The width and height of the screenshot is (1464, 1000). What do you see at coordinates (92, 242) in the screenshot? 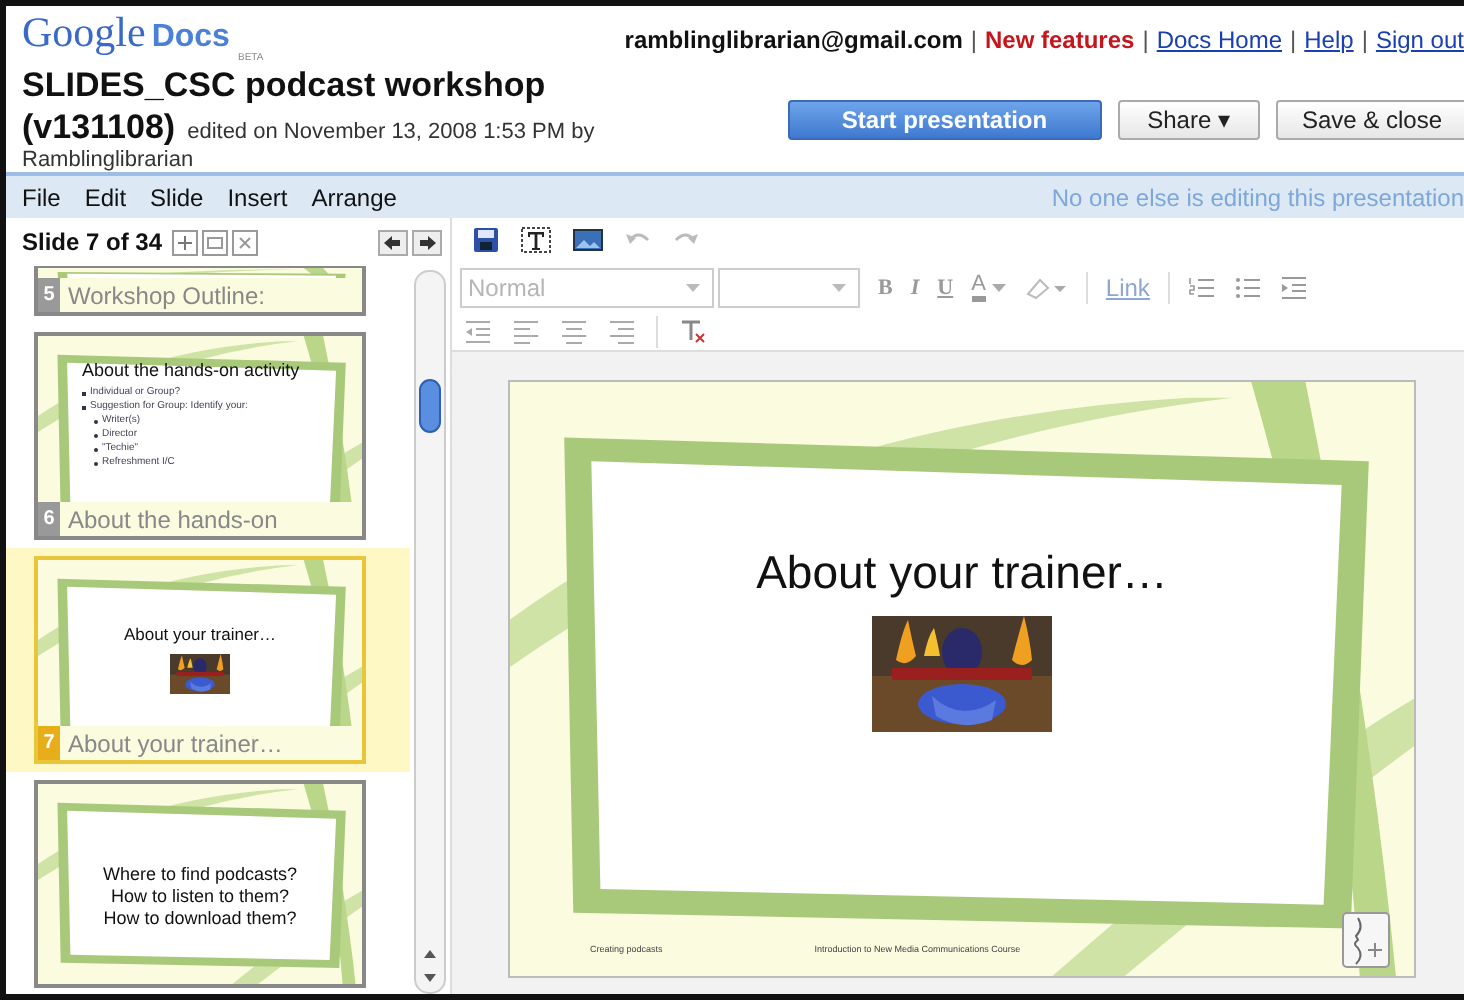
I see `slide-counter: Slide 7 of 34` at bounding box center [92, 242].